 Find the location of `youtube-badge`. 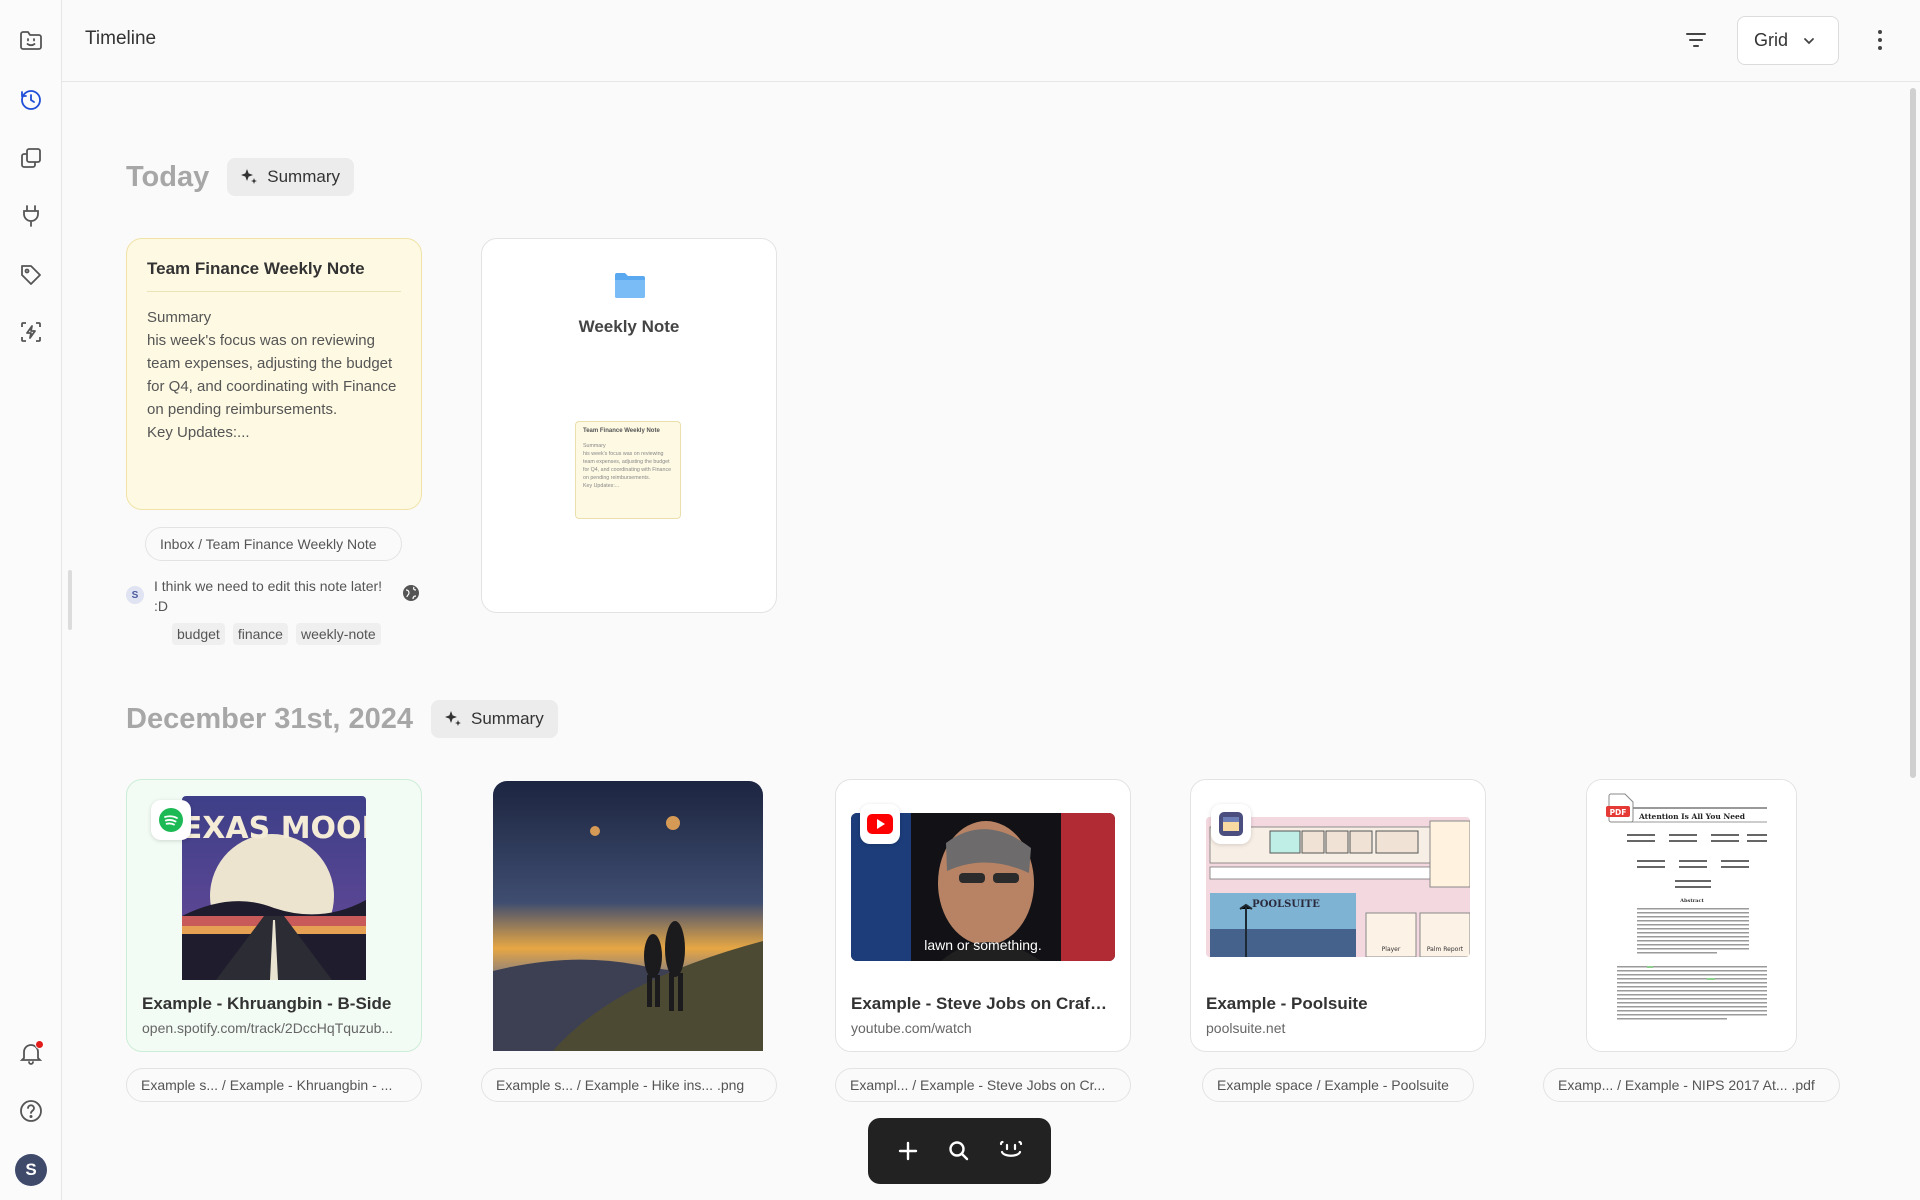

youtube-badge is located at coordinates (880, 824).